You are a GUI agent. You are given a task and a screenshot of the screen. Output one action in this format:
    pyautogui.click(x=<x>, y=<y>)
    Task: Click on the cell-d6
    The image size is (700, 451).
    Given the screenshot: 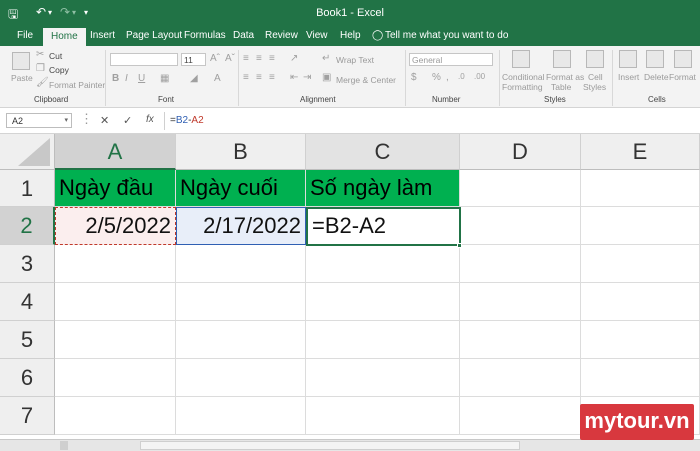 What is the action you would take?
    pyautogui.click(x=520, y=378)
    